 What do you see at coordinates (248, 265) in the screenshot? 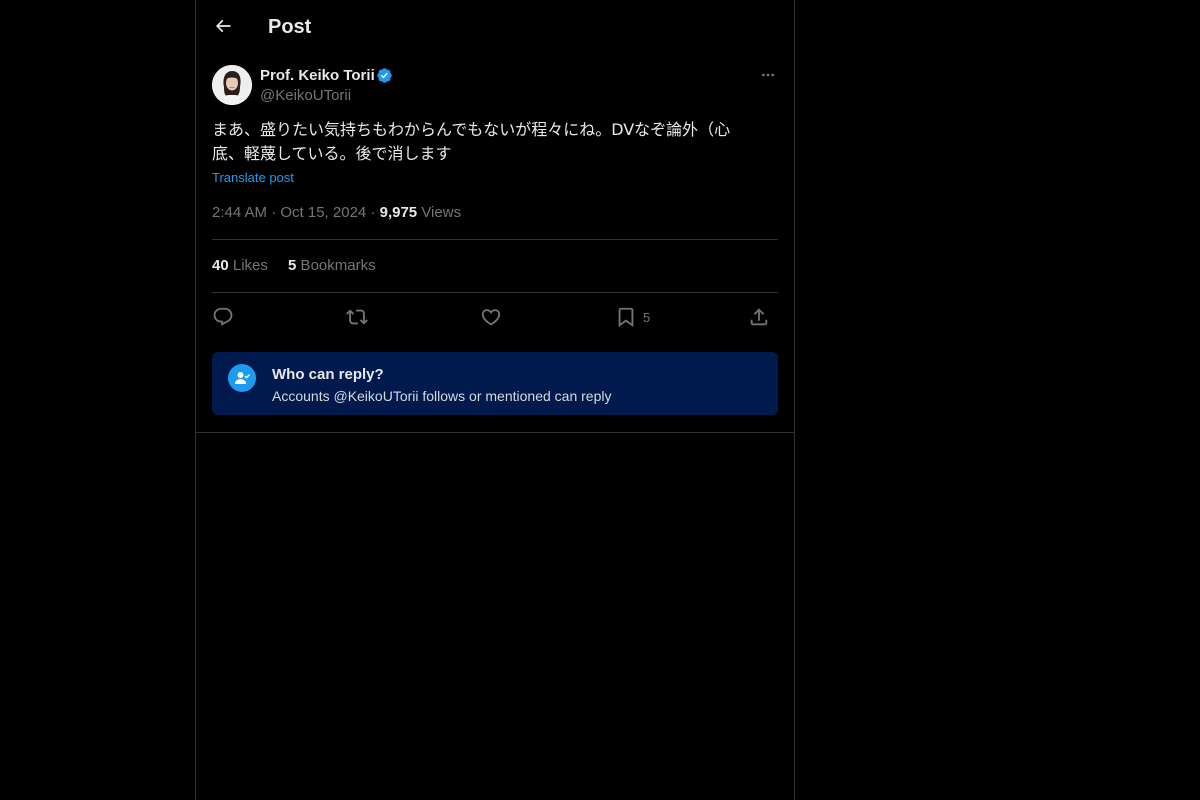
I see `likes-label: Likes` at bounding box center [248, 265].